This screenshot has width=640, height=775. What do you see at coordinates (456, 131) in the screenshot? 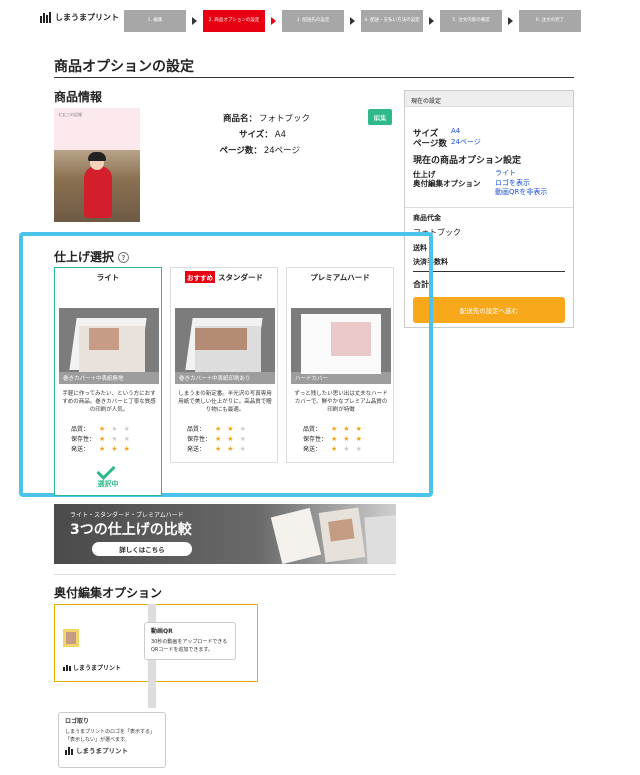
I see `summary-size-value: A4` at bounding box center [456, 131].